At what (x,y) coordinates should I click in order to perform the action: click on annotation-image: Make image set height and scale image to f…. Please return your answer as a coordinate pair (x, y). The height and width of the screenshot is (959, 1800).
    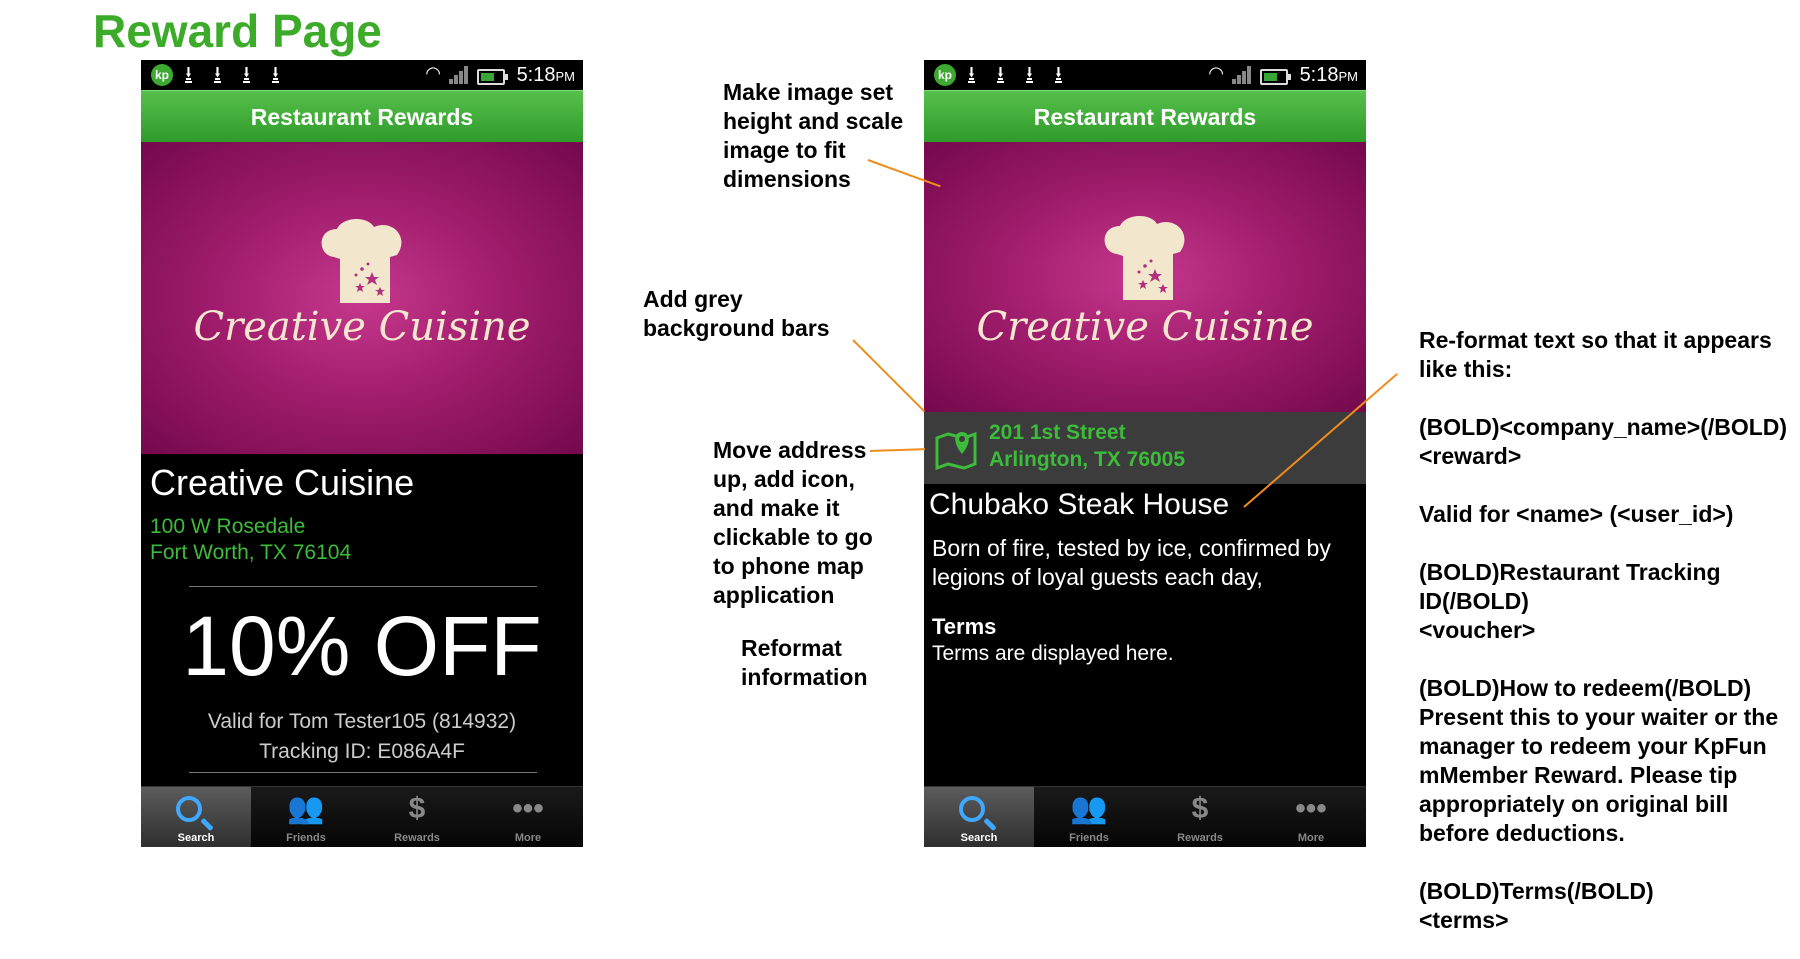
    Looking at the image, I should click on (813, 135).